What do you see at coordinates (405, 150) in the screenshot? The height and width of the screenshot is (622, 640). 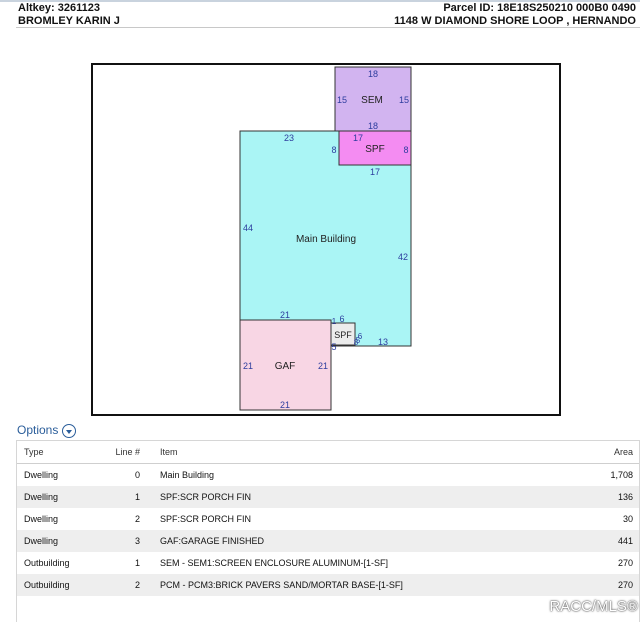 I see `dim-spf1-right: 8` at bounding box center [405, 150].